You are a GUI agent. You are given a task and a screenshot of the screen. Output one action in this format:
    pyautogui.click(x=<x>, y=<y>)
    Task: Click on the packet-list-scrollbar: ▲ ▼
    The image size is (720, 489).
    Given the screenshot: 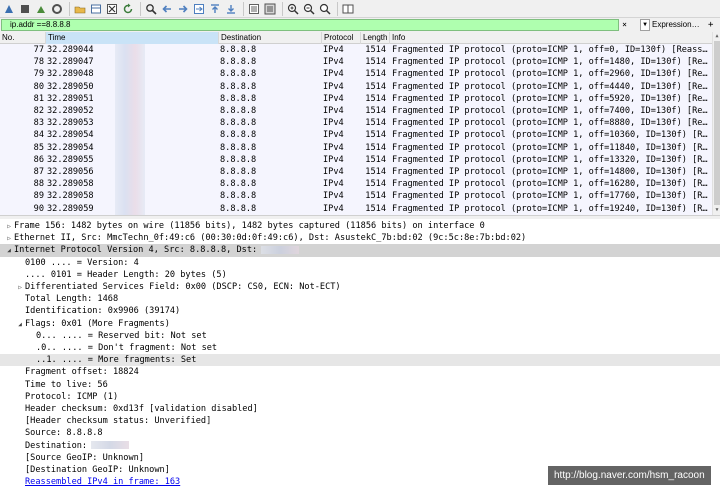 What is the action you would take?
    pyautogui.click(x=716, y=123)
    